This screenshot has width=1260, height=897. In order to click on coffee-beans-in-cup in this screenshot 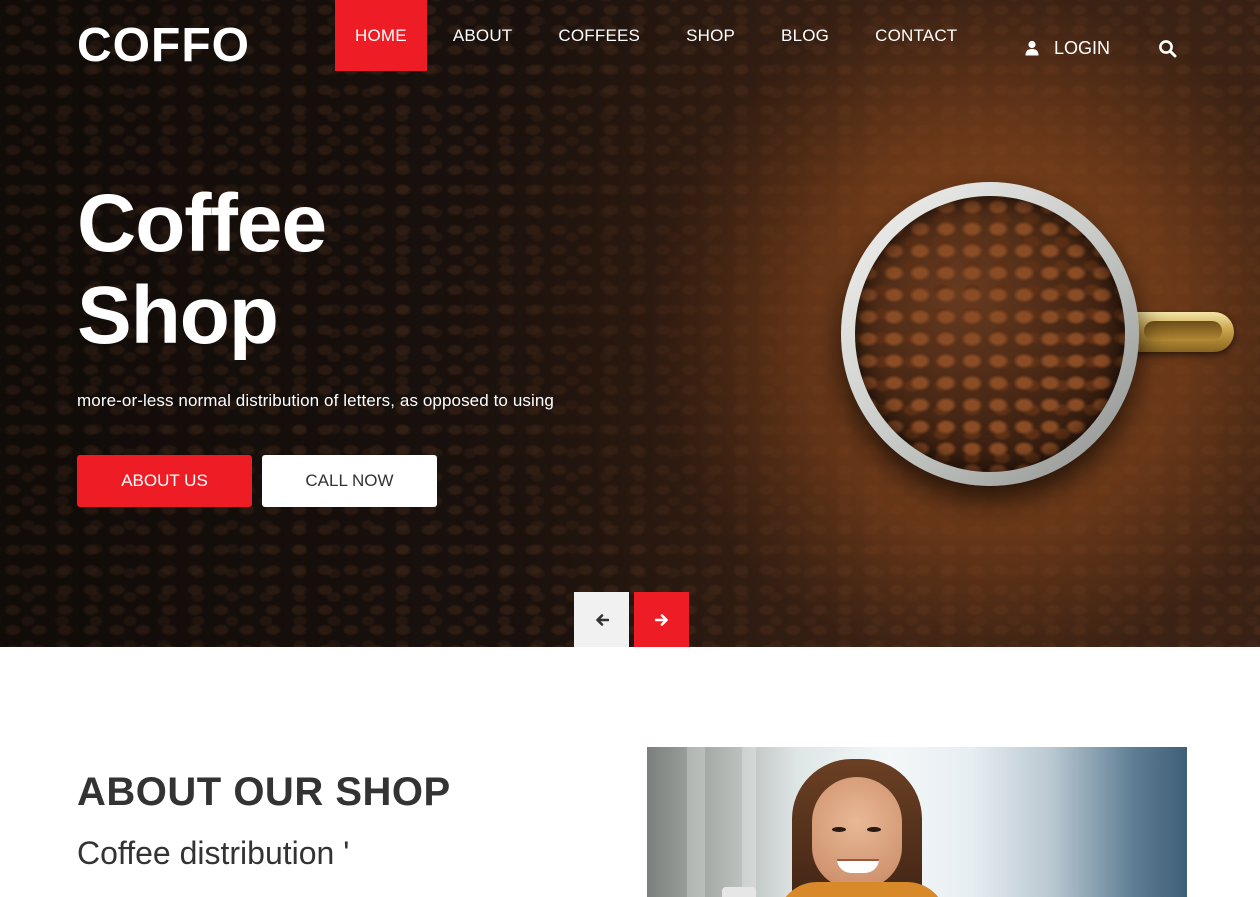, I will do `click(990, 334)`.